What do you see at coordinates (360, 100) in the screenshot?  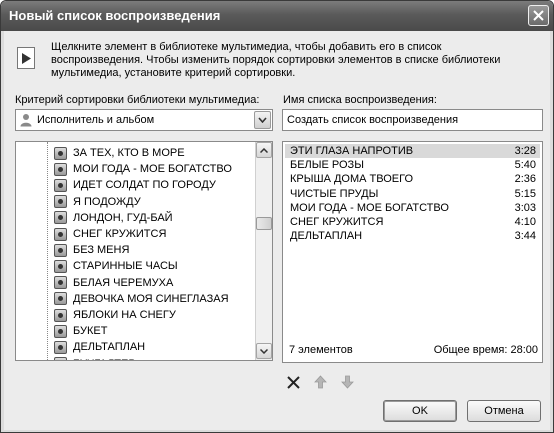 I see `playlist-name-label: Имя списка воспроизведения:` at bounding box center [360, 100].